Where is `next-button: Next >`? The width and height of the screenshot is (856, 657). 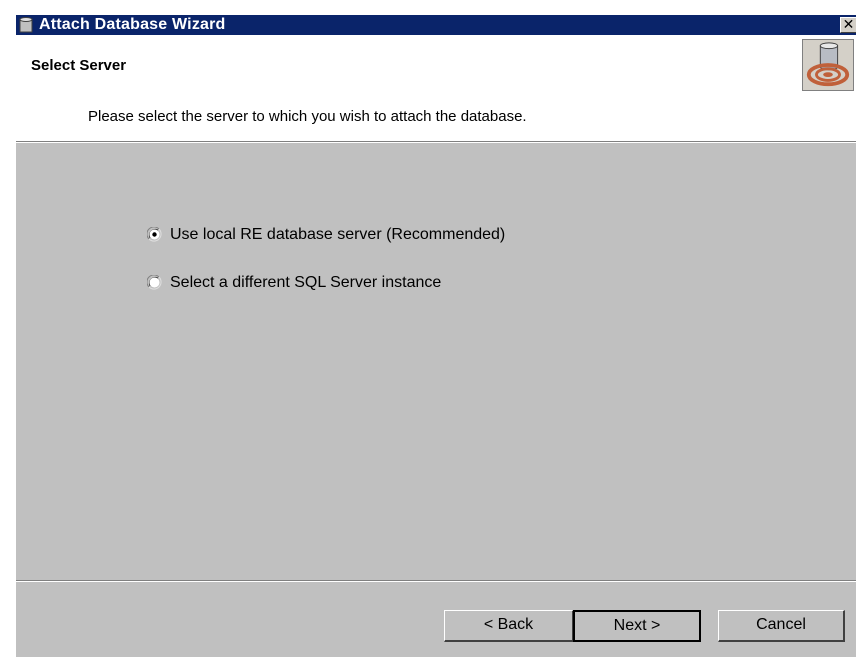
next-button: Next > is located at coordinates (637, 626).